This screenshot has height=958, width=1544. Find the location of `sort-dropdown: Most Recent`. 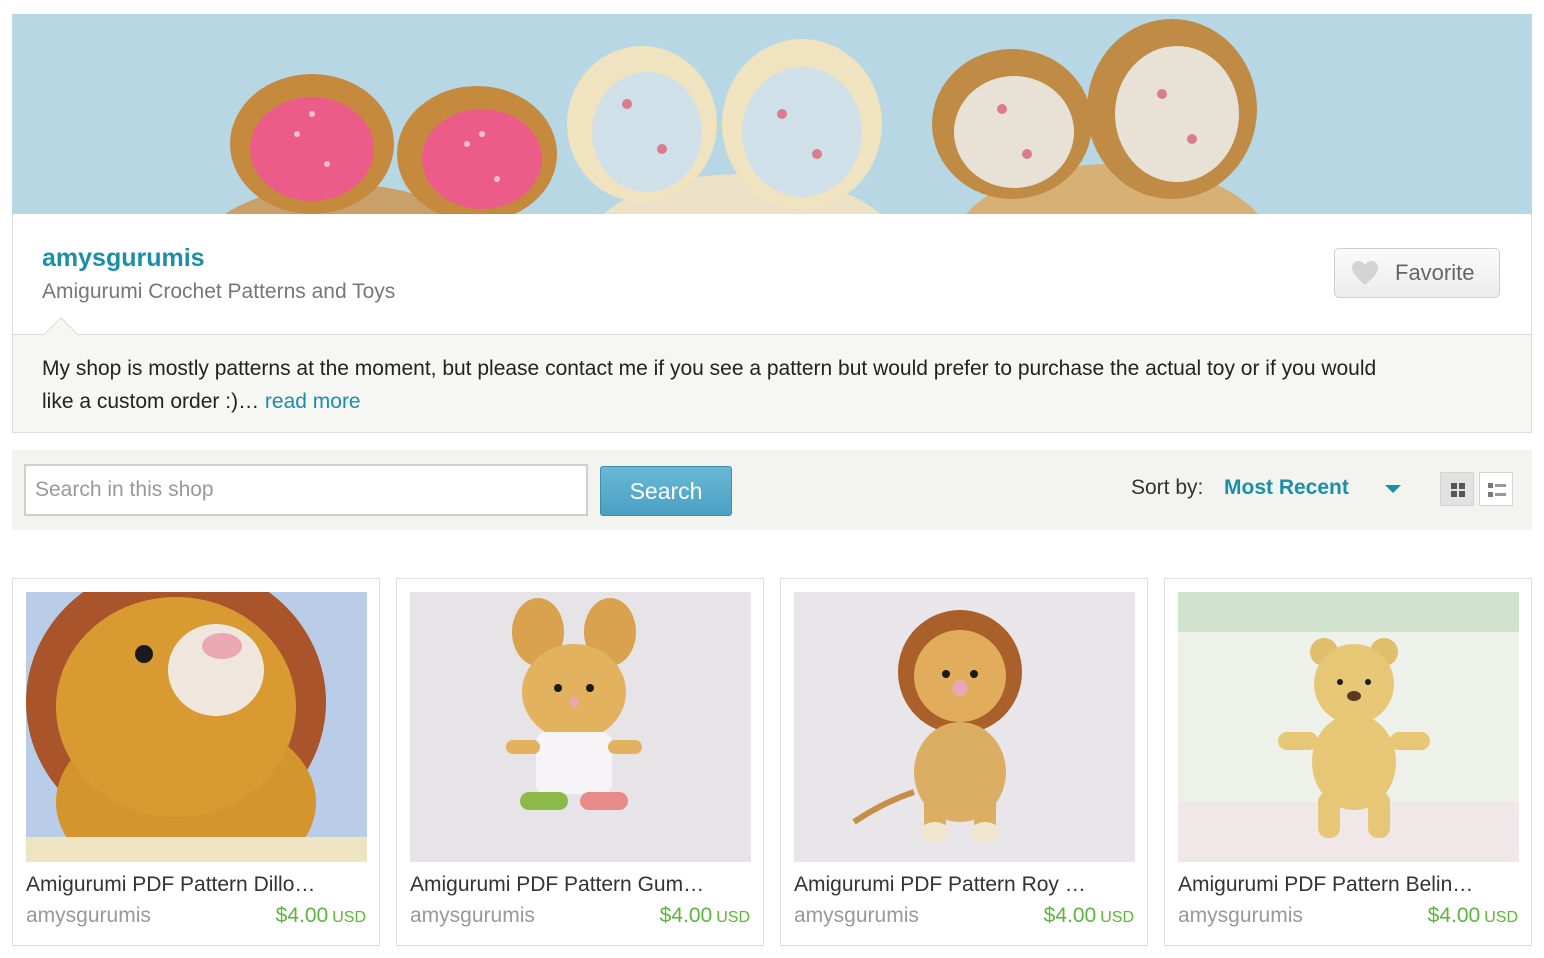

sort-dropdown: Most Recent is located at coordinates (1286, 488).